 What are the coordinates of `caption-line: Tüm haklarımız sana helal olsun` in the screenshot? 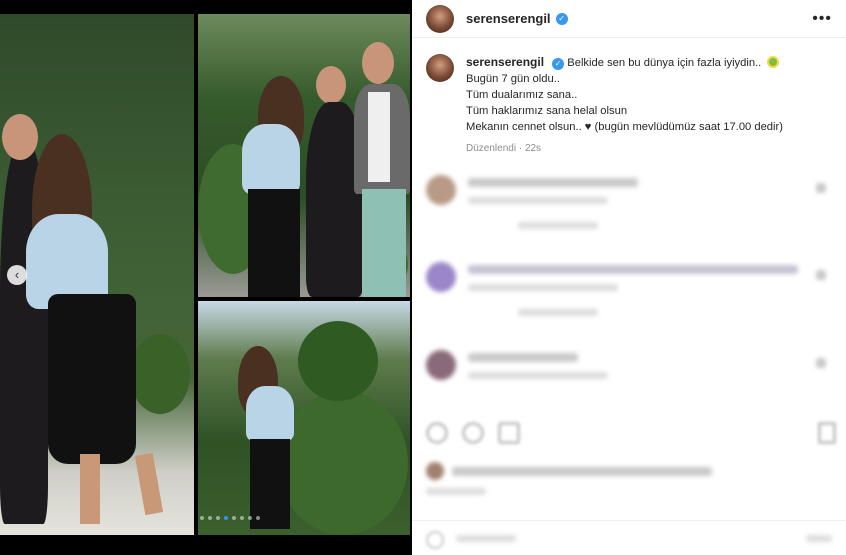 It's located at (547, 111).